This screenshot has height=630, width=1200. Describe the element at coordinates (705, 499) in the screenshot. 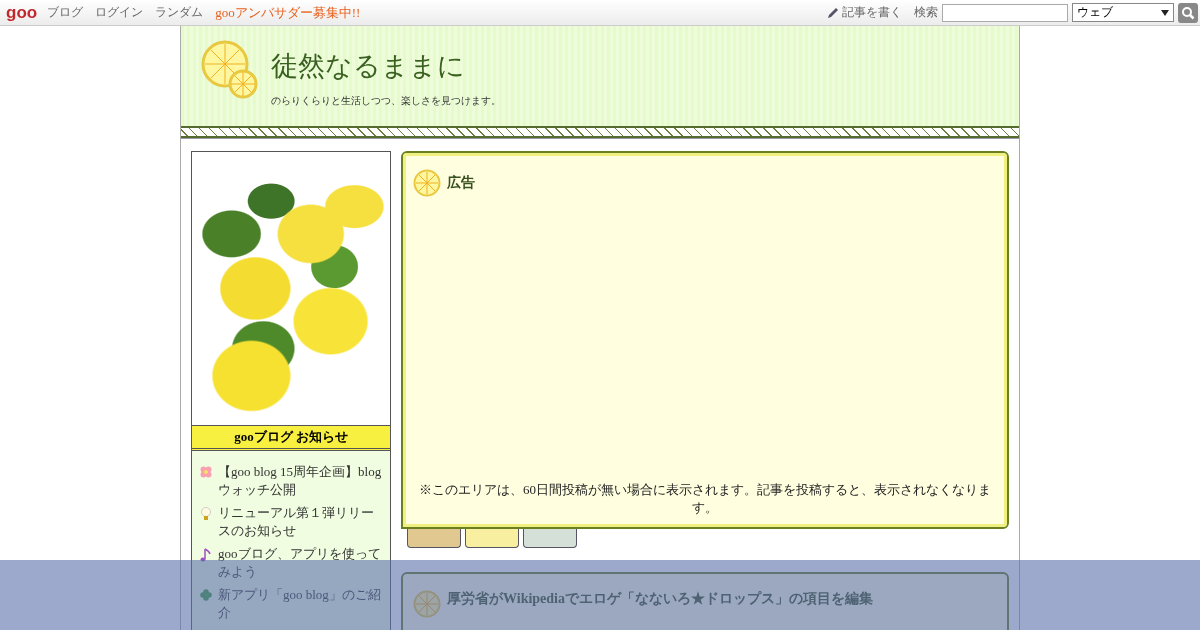

I see `ad-notice-text: ※このエリアは、60日間投稿が無い場合に表示されます。記事を投稿すると、表示されなくなります。` at that location.